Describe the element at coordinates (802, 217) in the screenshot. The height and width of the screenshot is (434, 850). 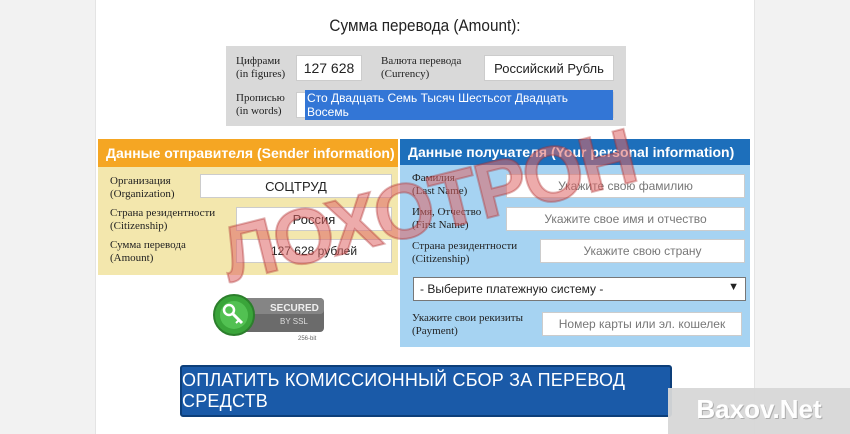
I see `right-margin` at that location.